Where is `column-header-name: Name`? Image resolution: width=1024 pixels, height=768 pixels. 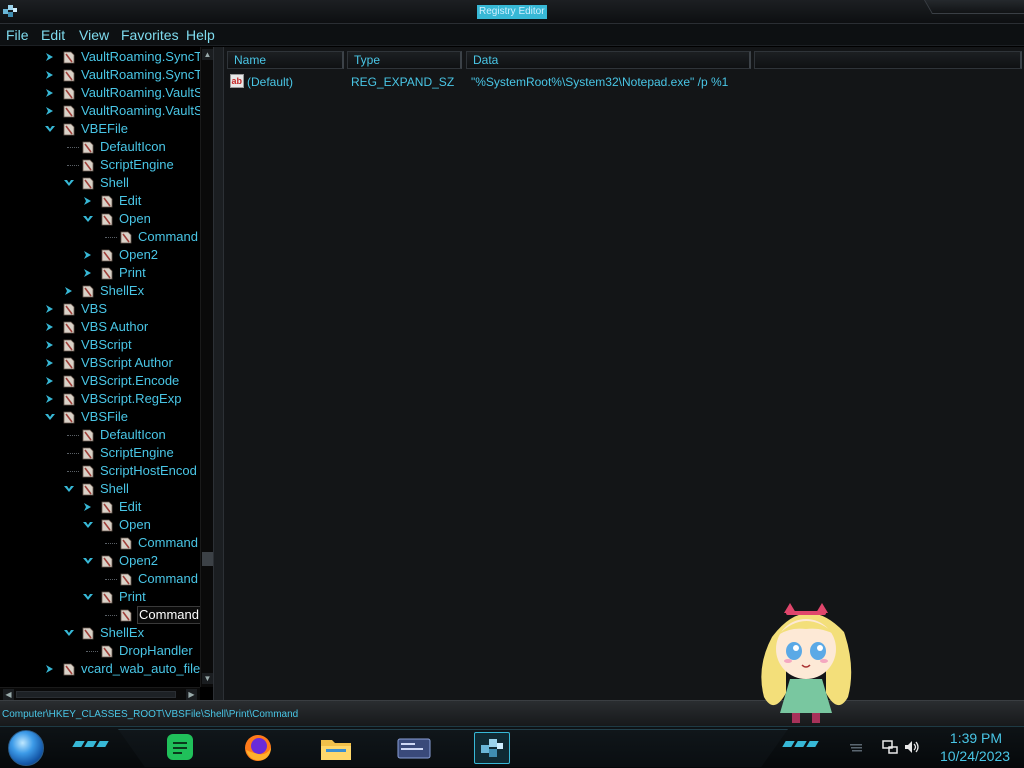 column-header-name: Name is located at coordinates (285, 60).